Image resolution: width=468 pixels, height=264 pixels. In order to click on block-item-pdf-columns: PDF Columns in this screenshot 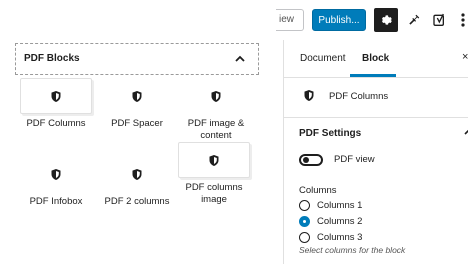, I will do `click(56, 104)`.